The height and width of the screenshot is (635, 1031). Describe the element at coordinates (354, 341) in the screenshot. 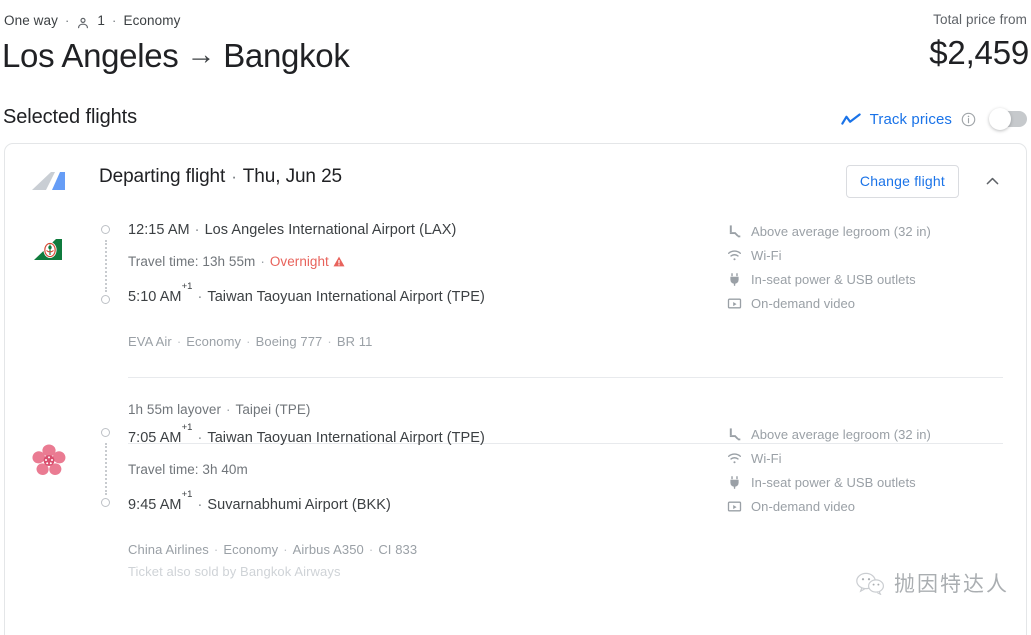

I see `flight-number: BR 11` at that location.